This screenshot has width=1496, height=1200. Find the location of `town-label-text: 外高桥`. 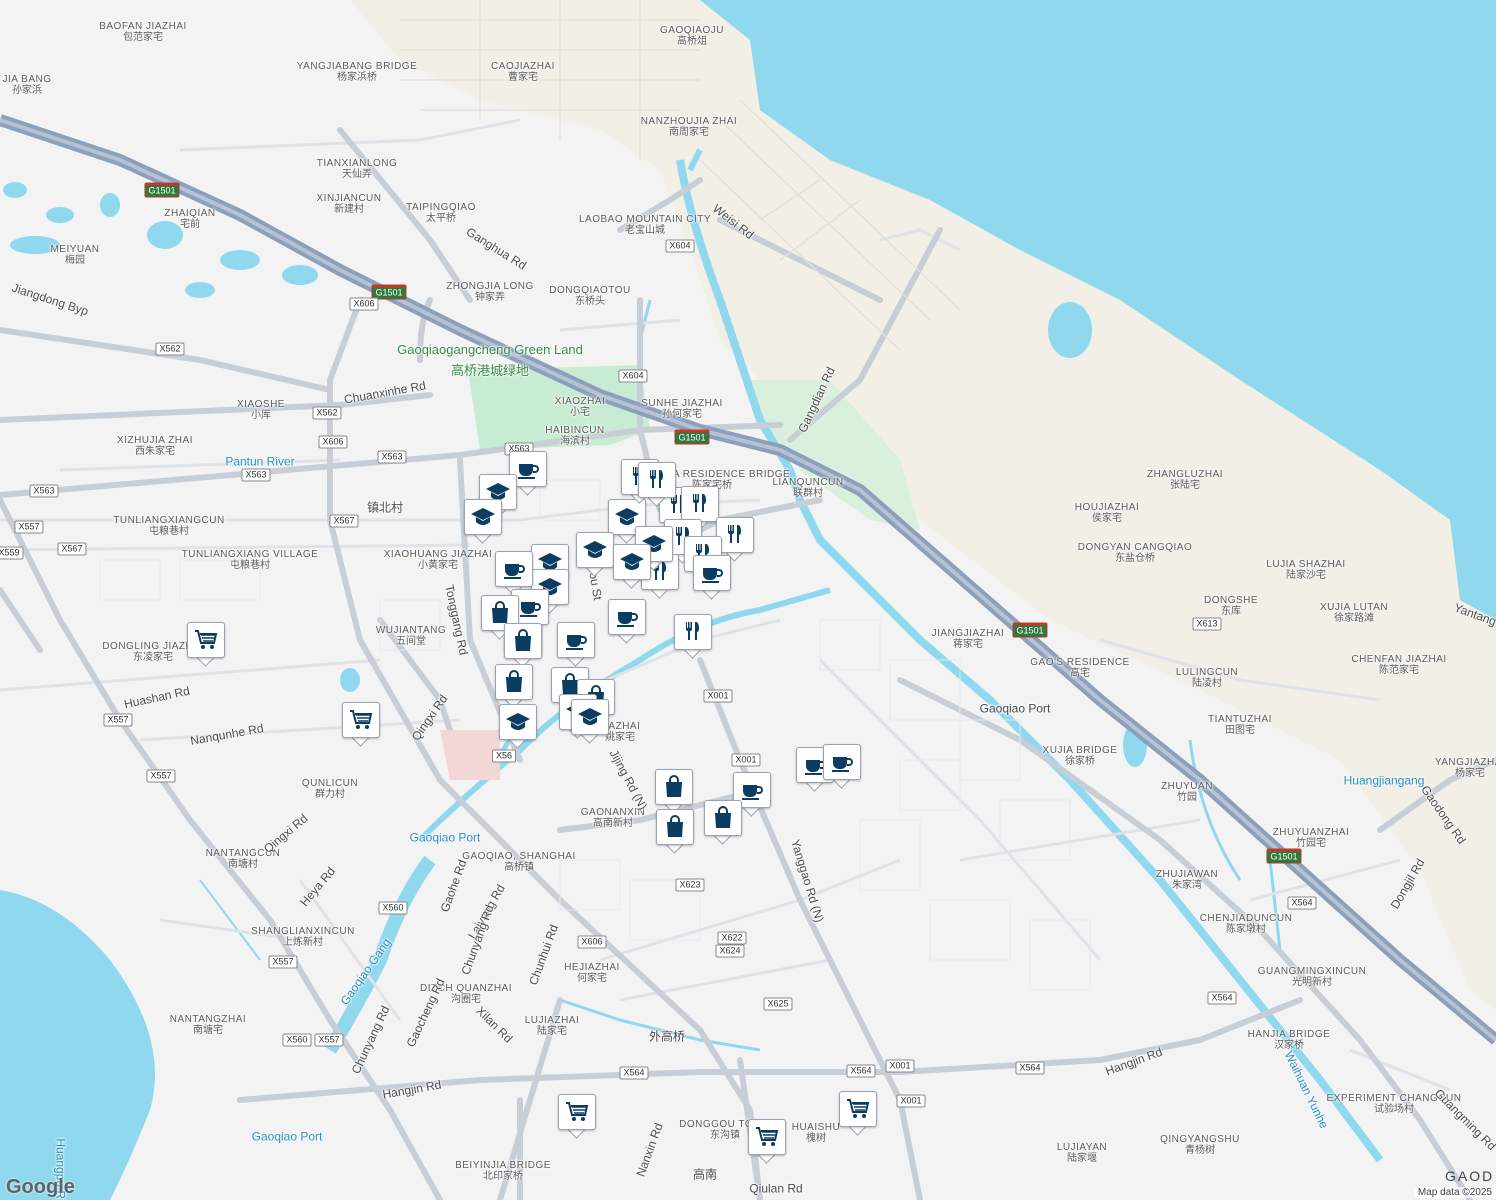

town-label-text: 外高桥 is located at coordinates (667, 1036).